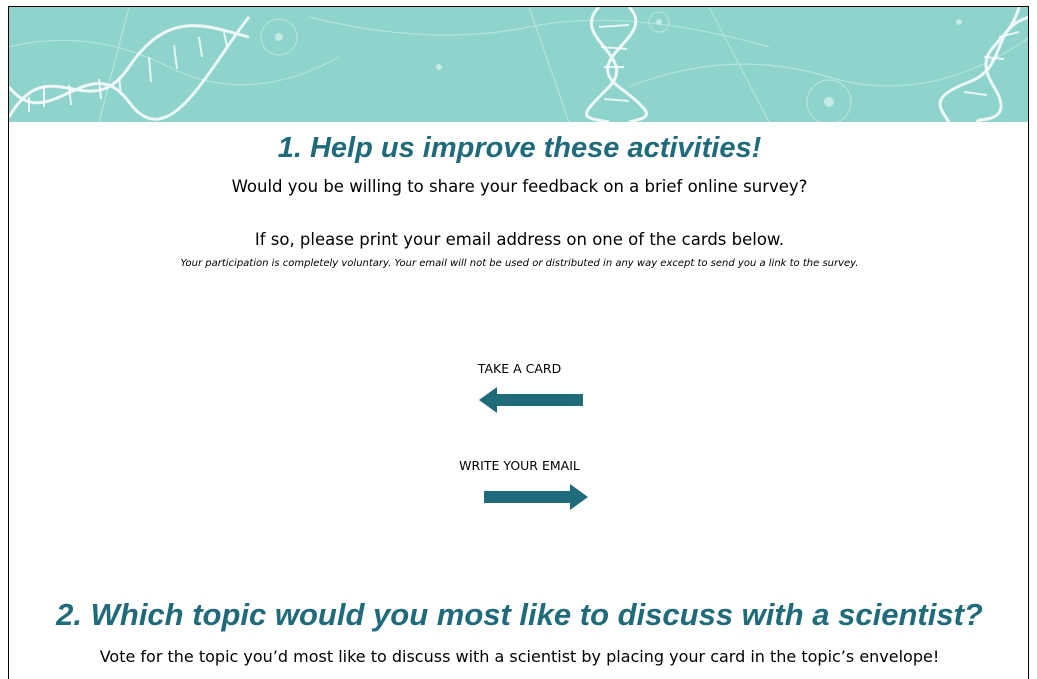 The width and height of the screenshot is (1037, 679). What do you see at coordinates (531, 400) in the screenshot?
I see `arrow-left-icon` at bounding box center [531, 400].